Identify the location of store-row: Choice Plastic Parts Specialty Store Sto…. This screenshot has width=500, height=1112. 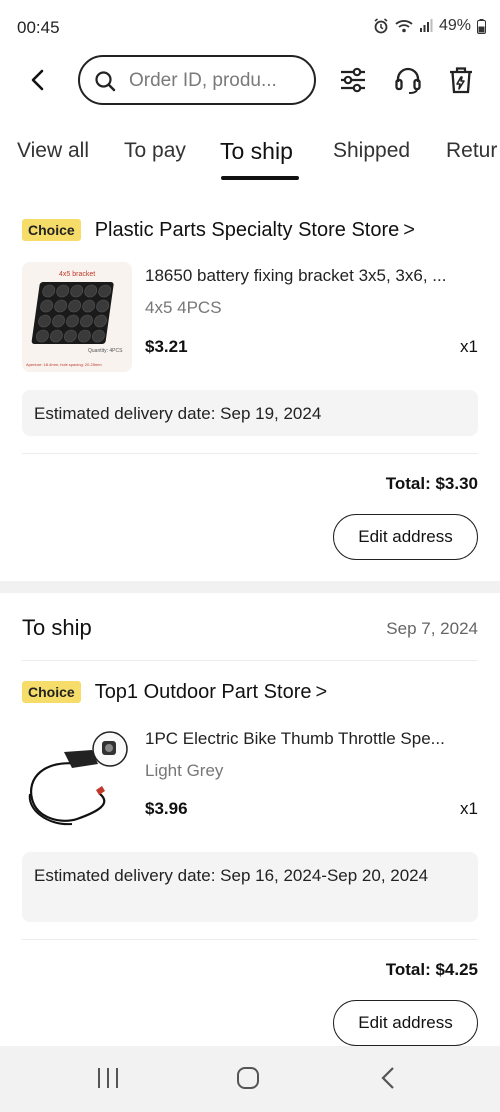
(218, 230).